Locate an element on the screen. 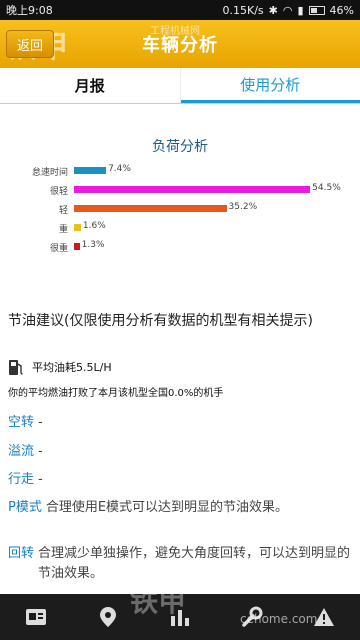 The height and width of the screenshot is (640, 360). tip-overflow: 溢流 - is located at coordinates (183, 452).